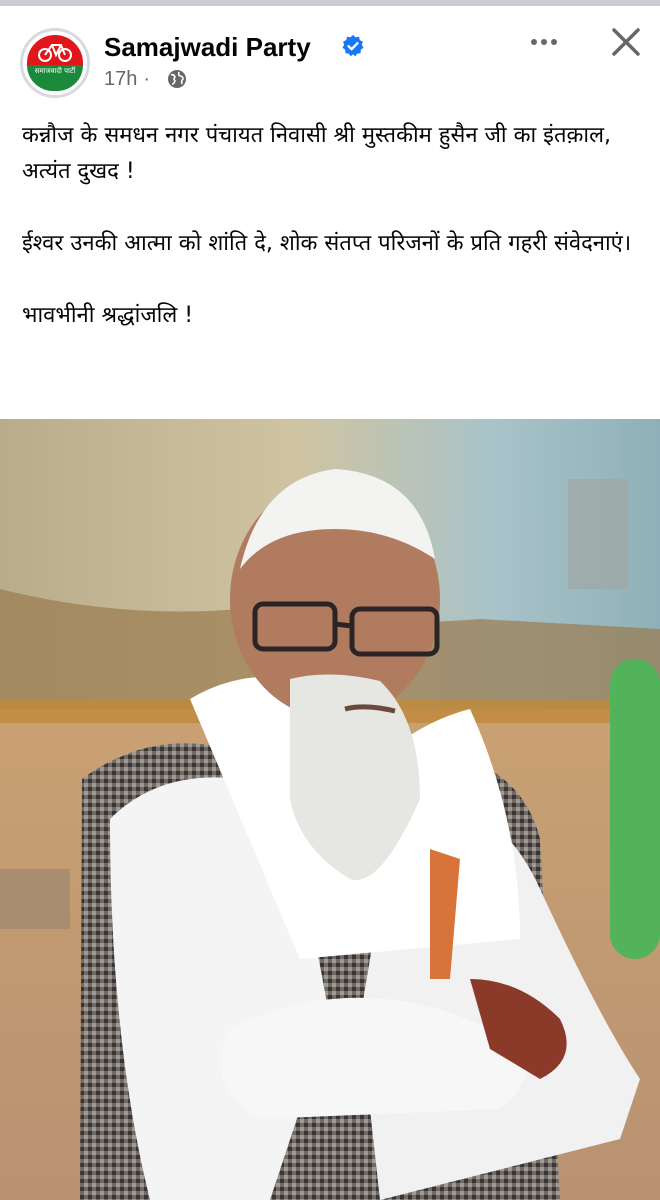  What do you see at coordinates (177, 79) in the screenshot?
I see `globe-icon` at bounding box center [177, 79].